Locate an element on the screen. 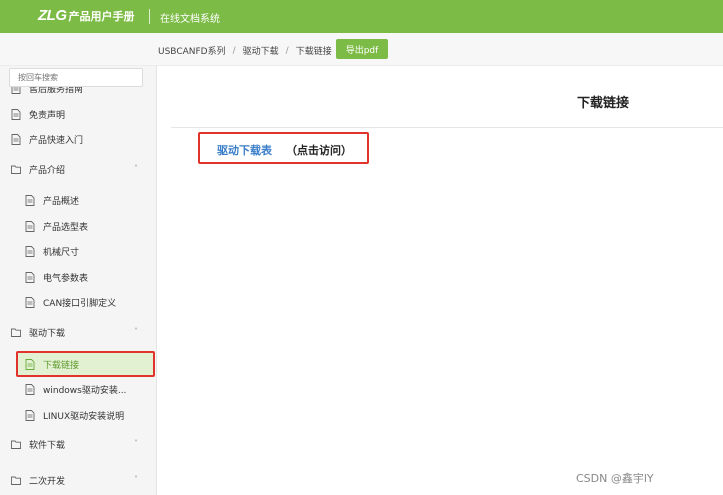 This screenshot has width=723, height=495. sidebar-item-can-pinout: CAN接口引脚定义 is located at coordinates (70, 302).